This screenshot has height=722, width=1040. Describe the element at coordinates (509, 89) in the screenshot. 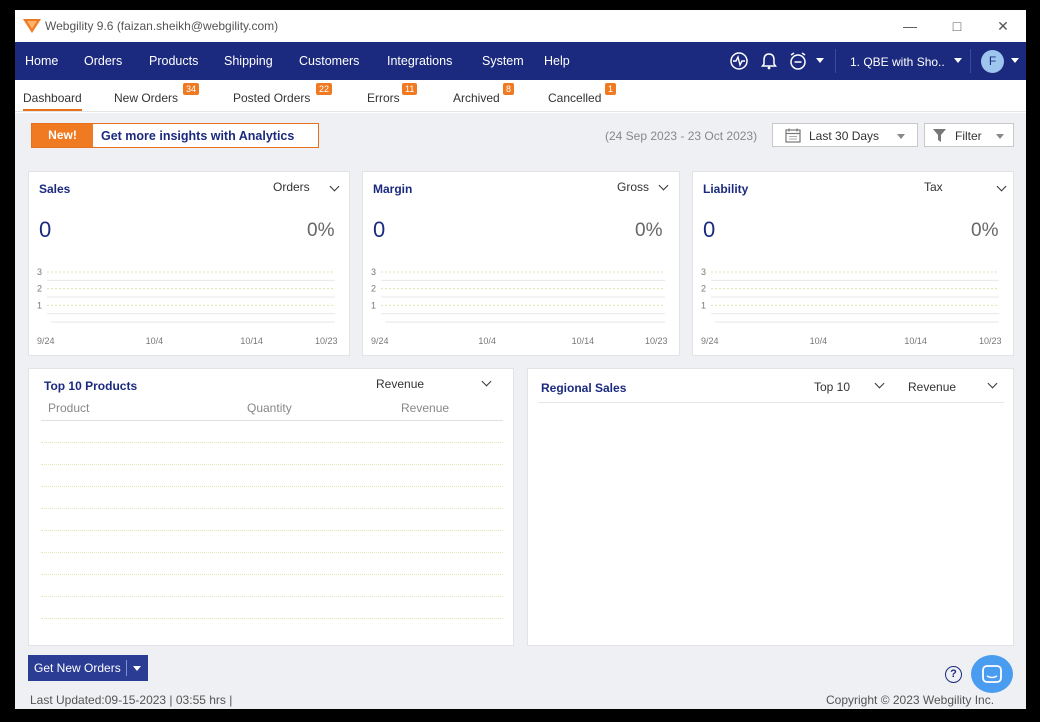

I see `archived-badge: 8` at that location.